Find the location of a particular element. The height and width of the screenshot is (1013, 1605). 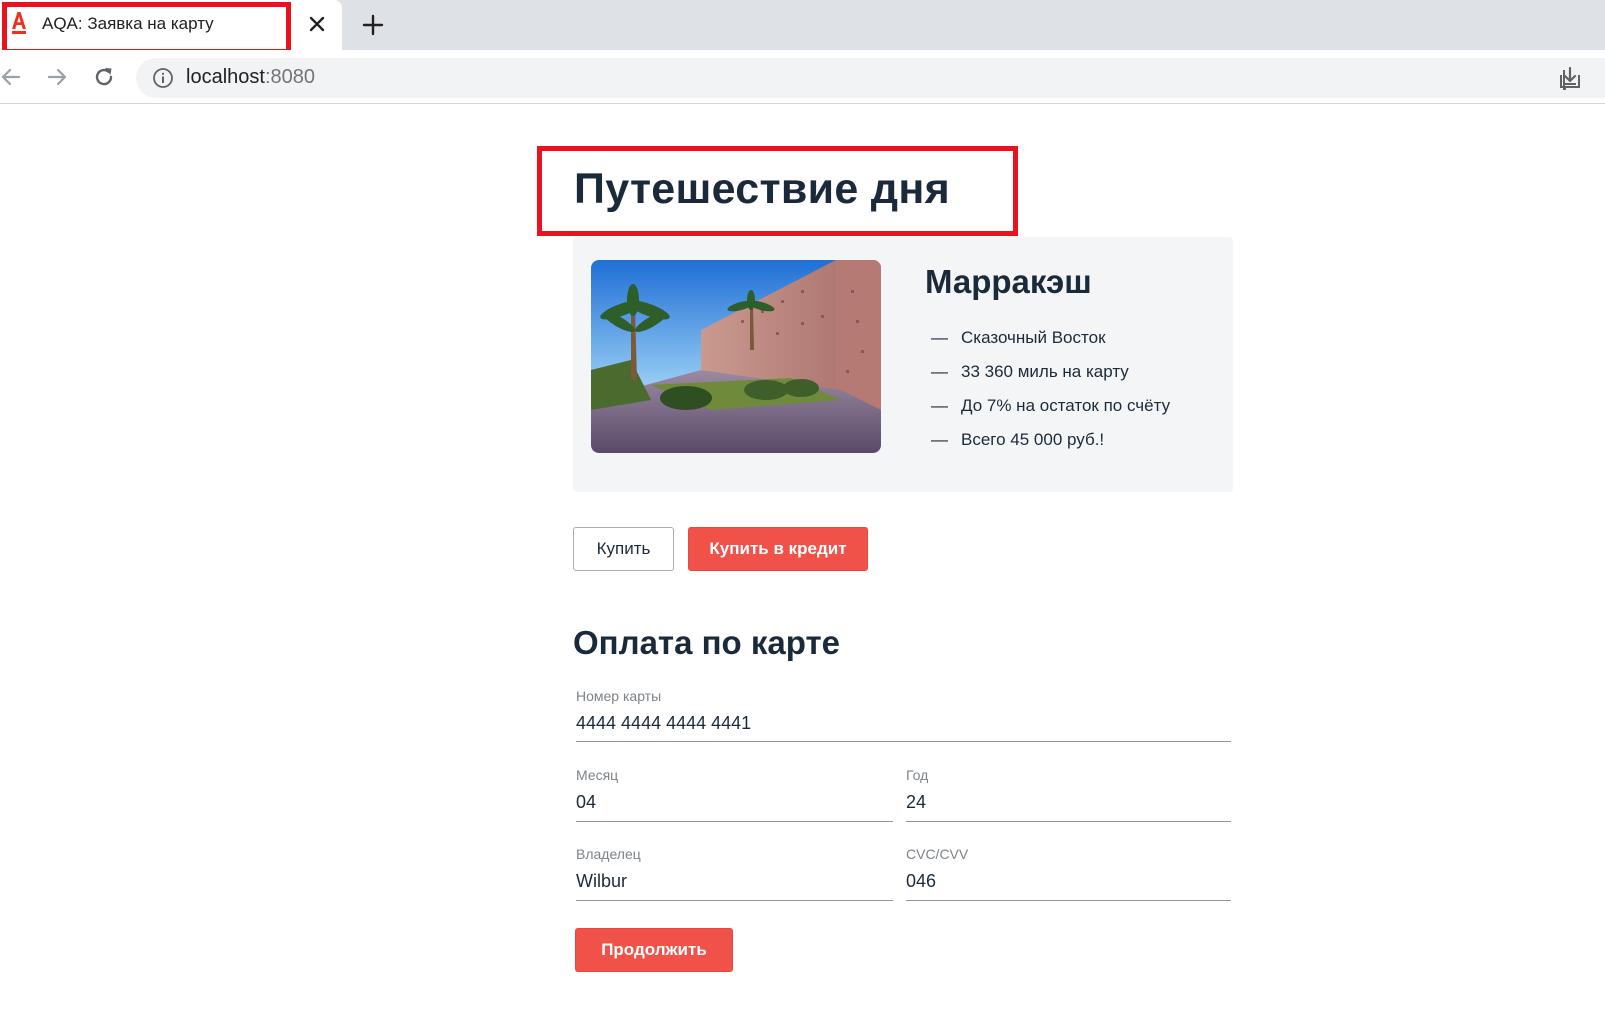

card-title: Марракэш is located at coordinates (1008, 281).